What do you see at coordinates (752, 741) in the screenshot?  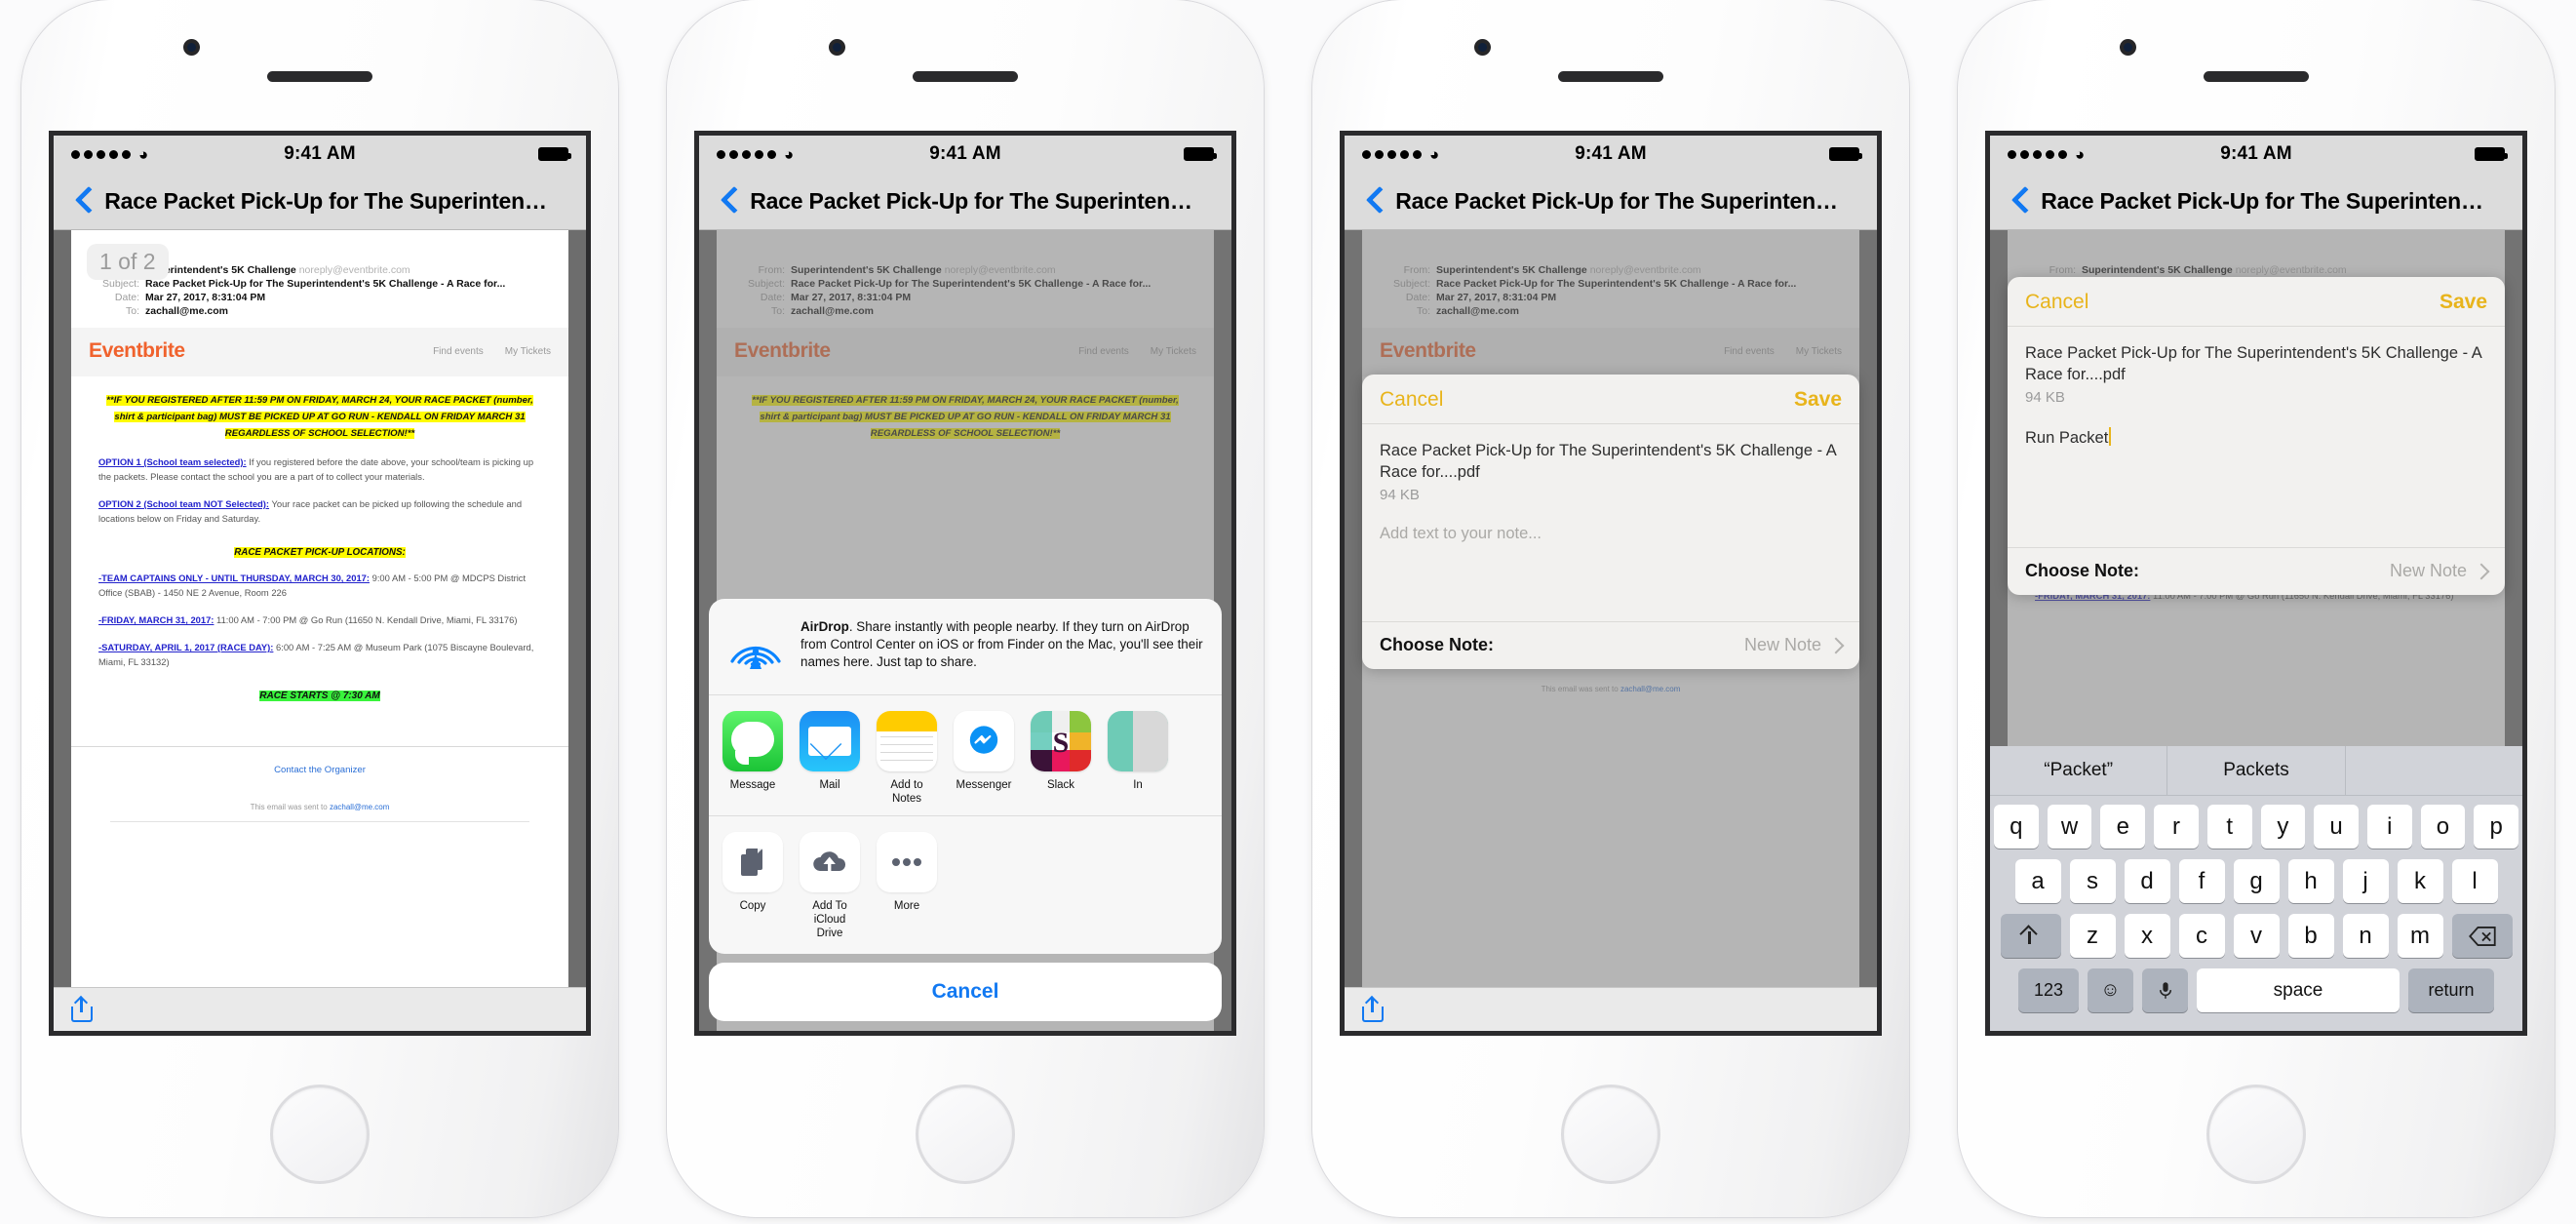 I see `messages-app-icon` at bounding box center [752, 741].